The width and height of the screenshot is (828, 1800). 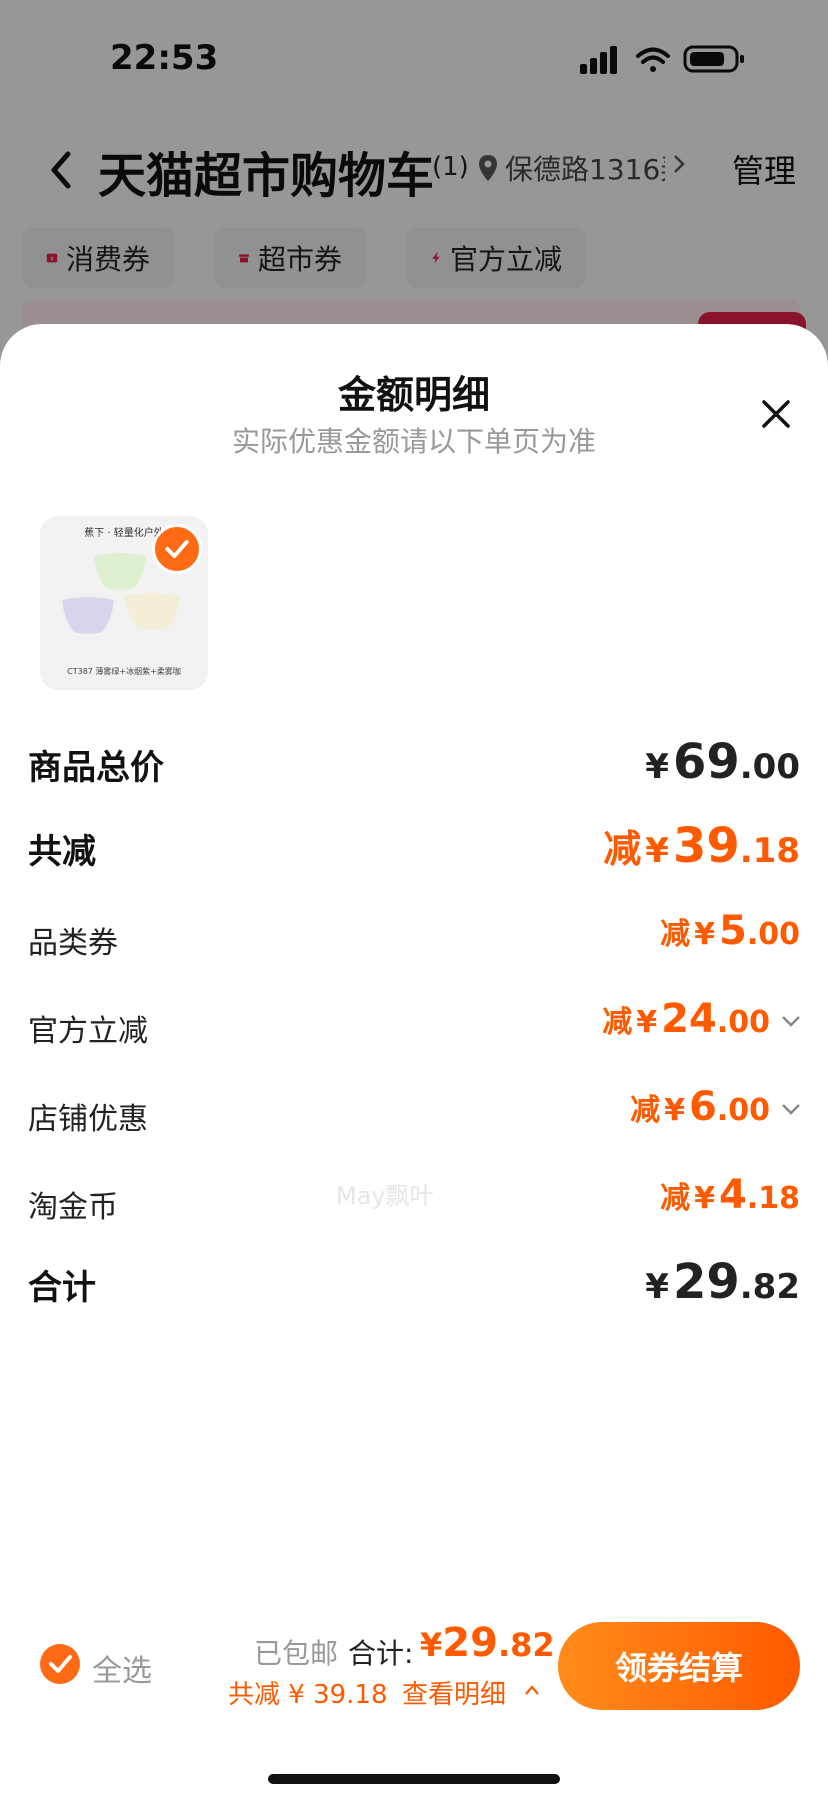 I want to click on row-value: 减 ¥ 6 .00, so click(x=700, y=1107).